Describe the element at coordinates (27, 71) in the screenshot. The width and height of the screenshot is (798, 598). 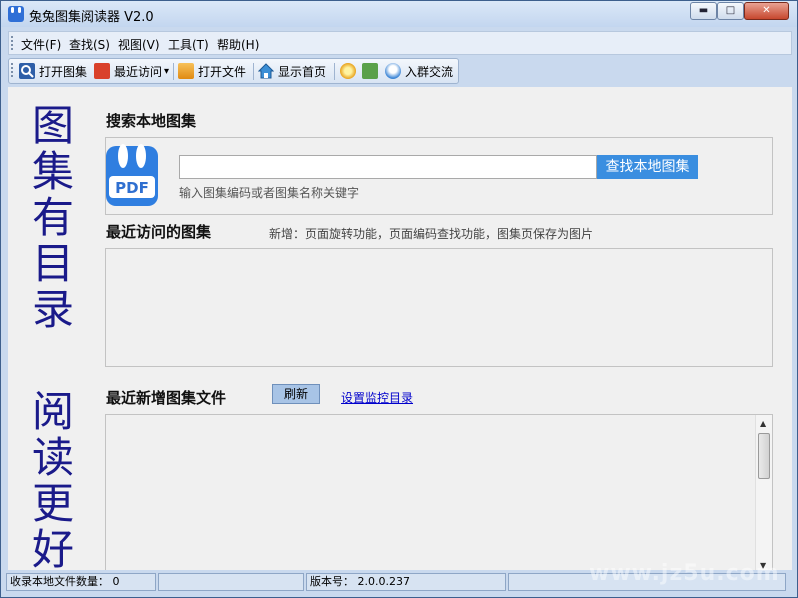
I see `magnifier-icon` at that location.